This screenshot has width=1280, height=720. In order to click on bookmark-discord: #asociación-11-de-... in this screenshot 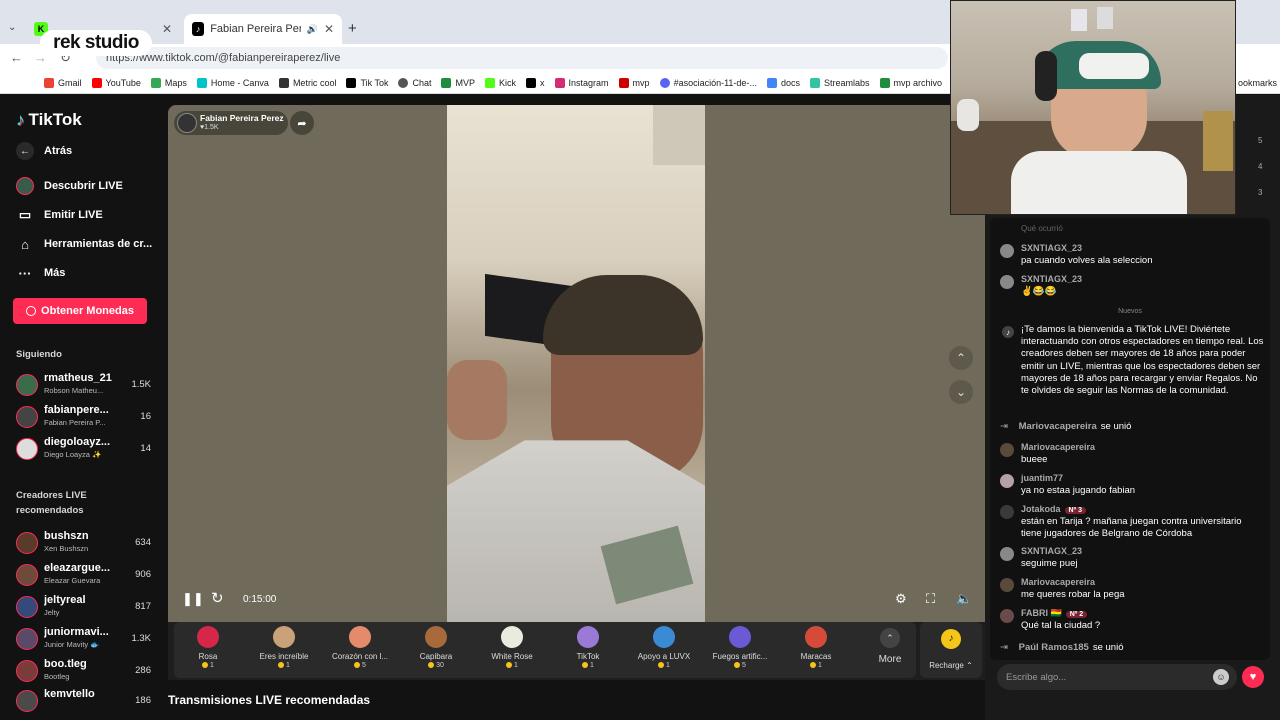, I will do `click(708, 82)`.